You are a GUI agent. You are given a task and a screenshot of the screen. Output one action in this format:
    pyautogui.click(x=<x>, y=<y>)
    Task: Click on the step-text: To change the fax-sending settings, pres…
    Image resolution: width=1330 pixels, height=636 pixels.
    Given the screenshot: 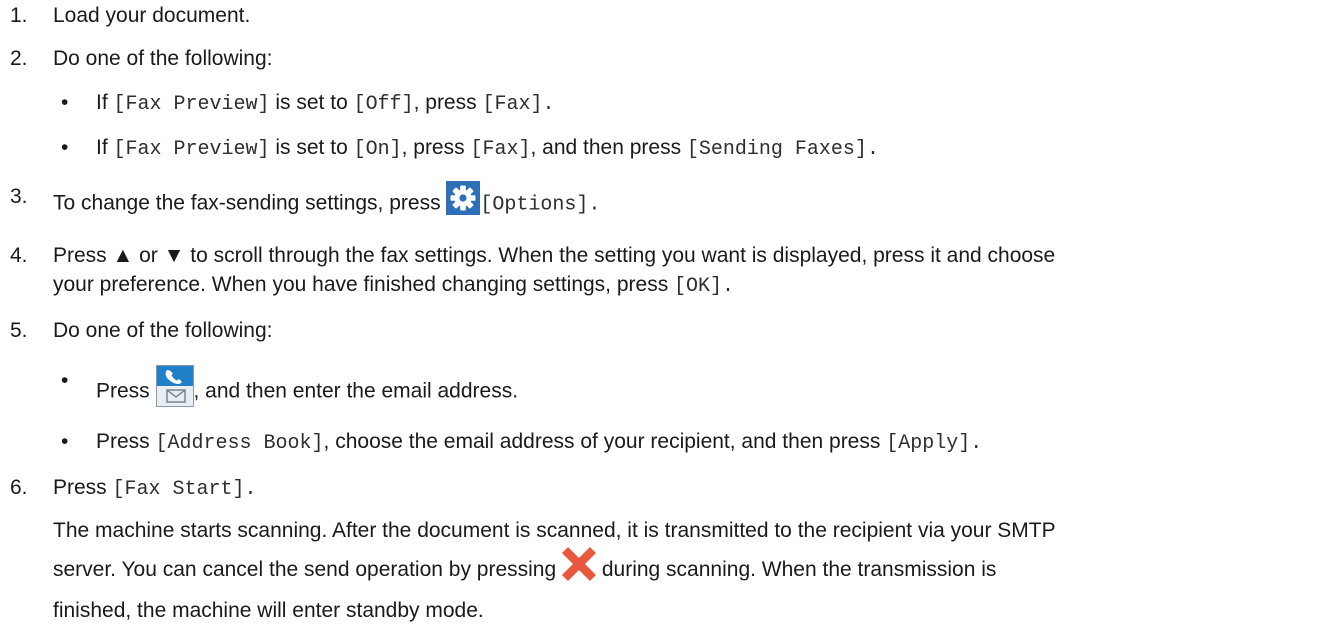 What is the action you would take?
    pyautogui.click(x=326, y=203)
    